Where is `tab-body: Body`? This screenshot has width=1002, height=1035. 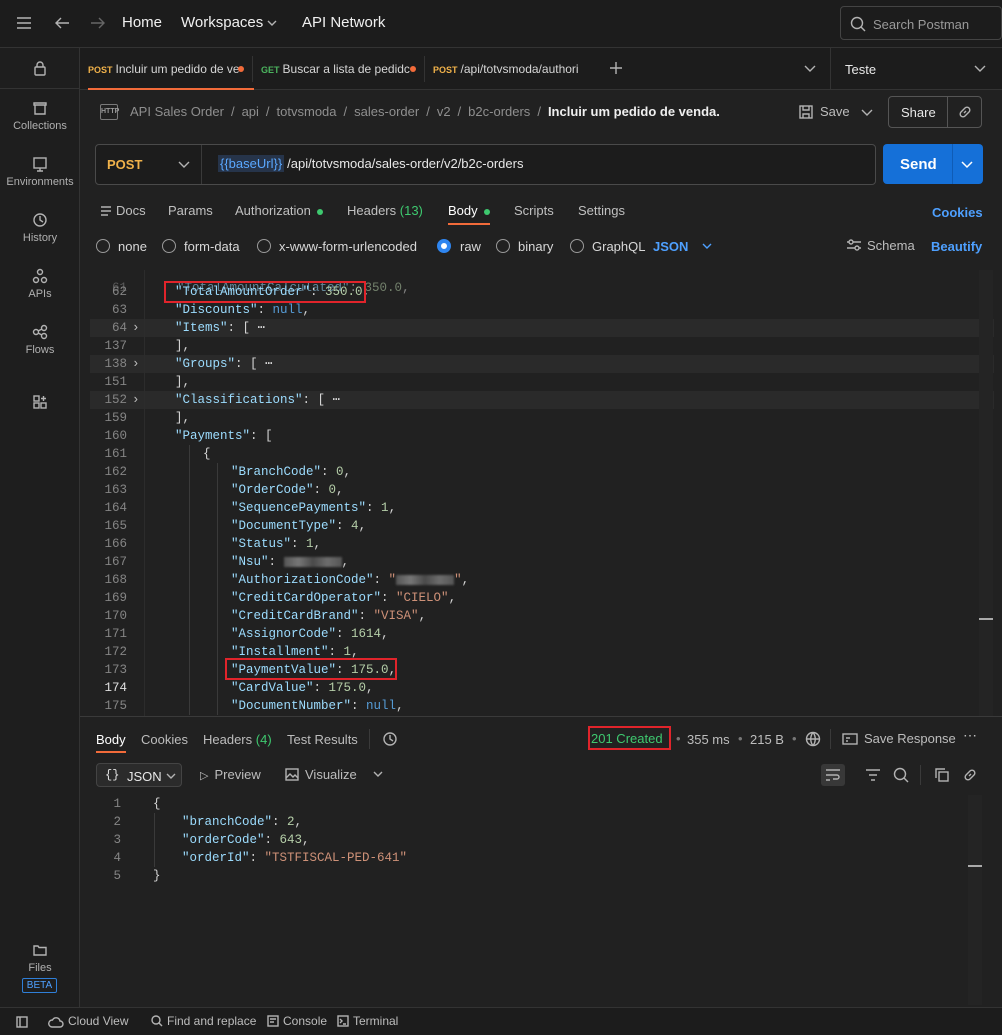 tab-body: Body is located at coordinates (469, 214).